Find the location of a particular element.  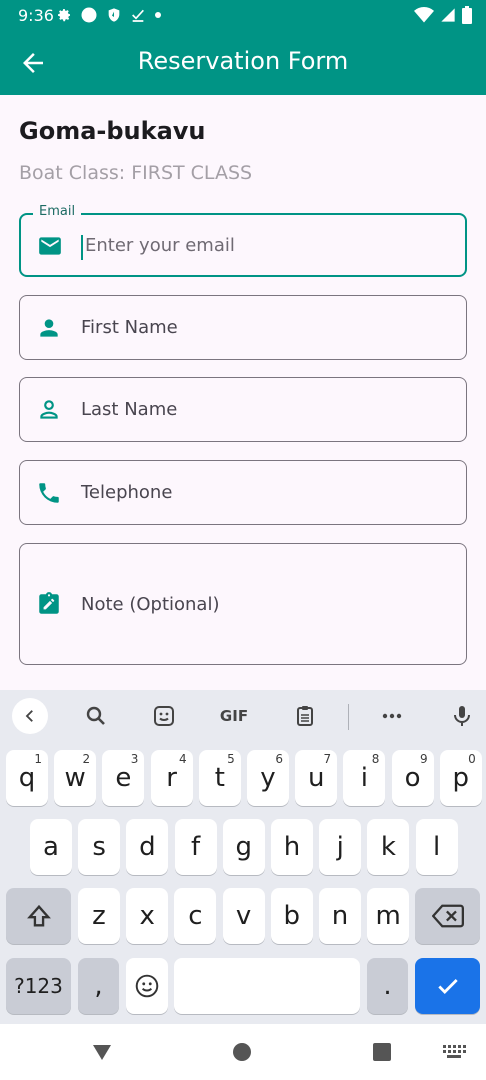

emoji-key is located at coordinates (147, 986).